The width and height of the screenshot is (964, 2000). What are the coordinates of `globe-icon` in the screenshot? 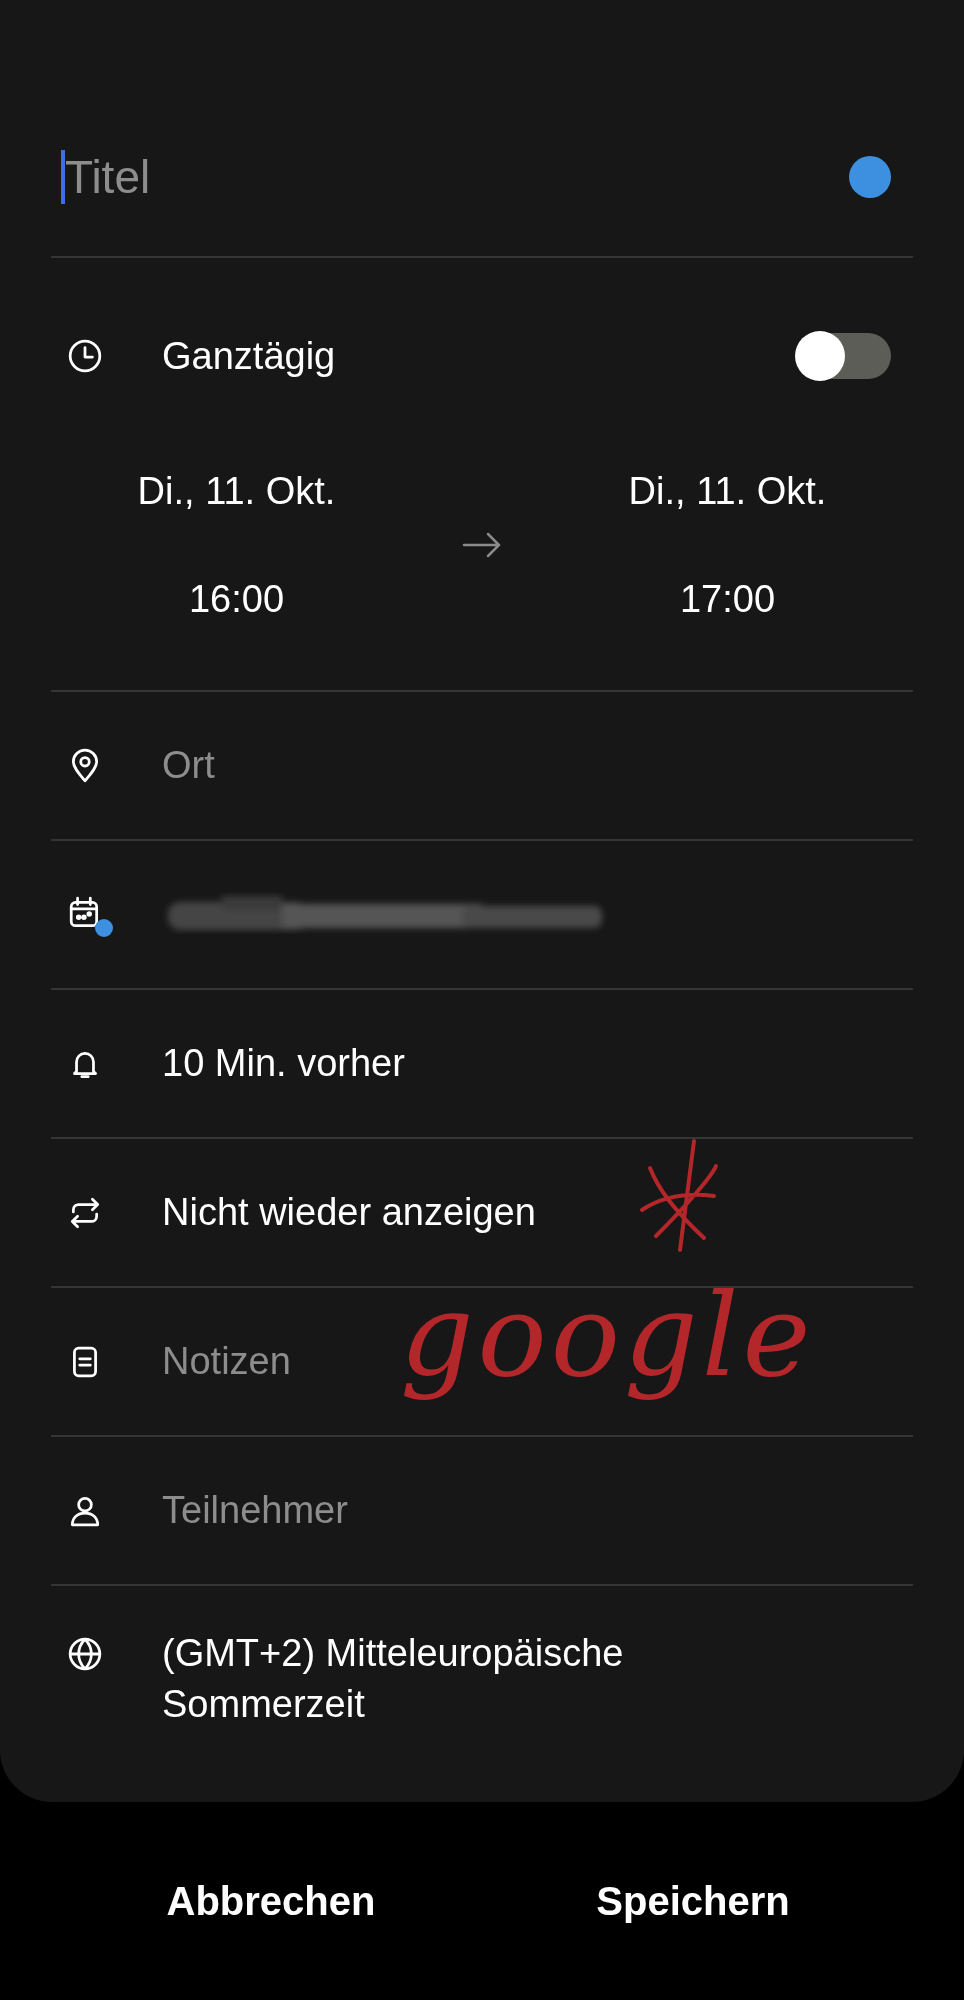 It's located at (85, 1654).